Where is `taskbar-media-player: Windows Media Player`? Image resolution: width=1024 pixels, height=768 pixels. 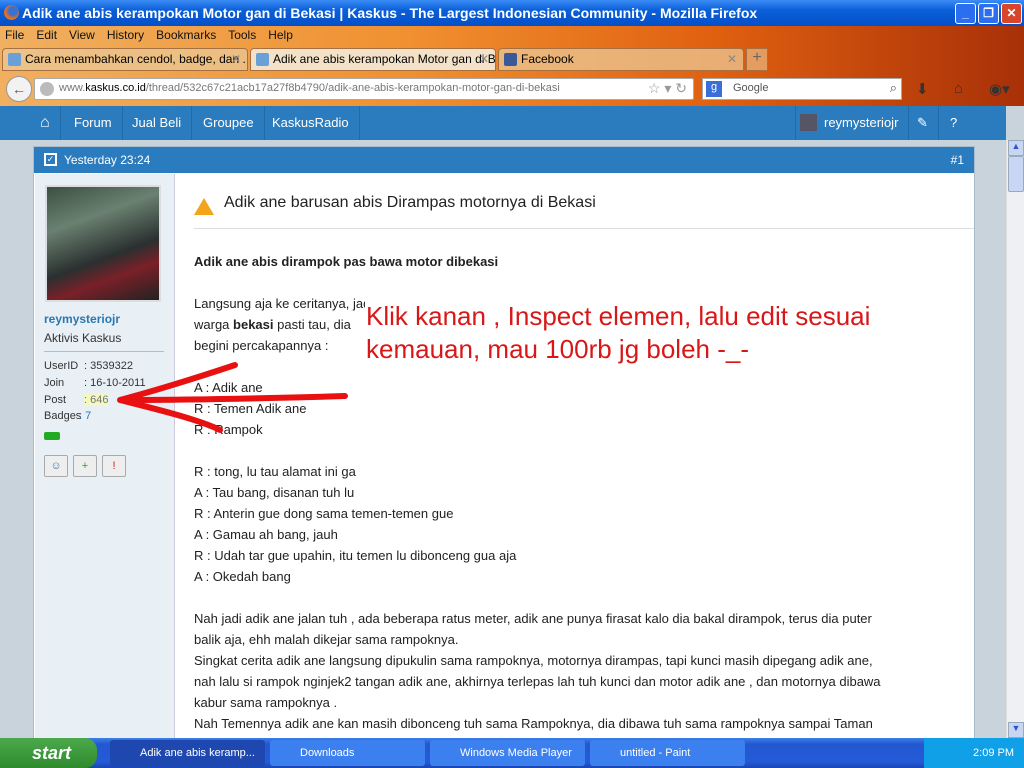
taskbar-media-player: Windows Media Player is located at coordinates (507, 753).